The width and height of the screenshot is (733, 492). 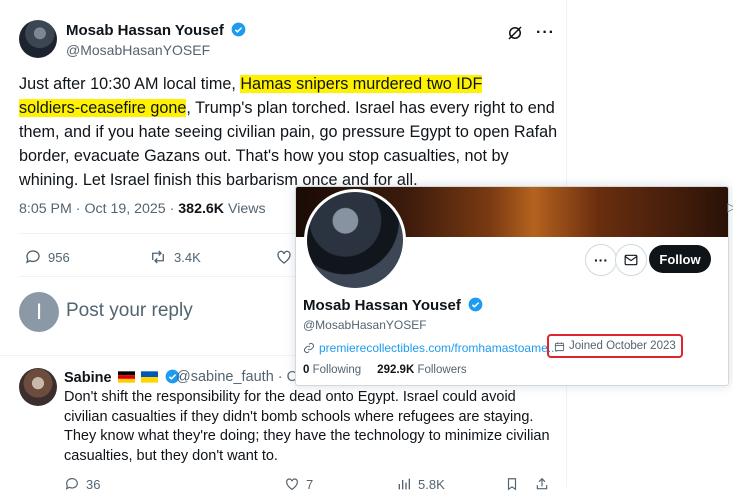 I want to click on more-button: ···, so click(x=601, y=260).